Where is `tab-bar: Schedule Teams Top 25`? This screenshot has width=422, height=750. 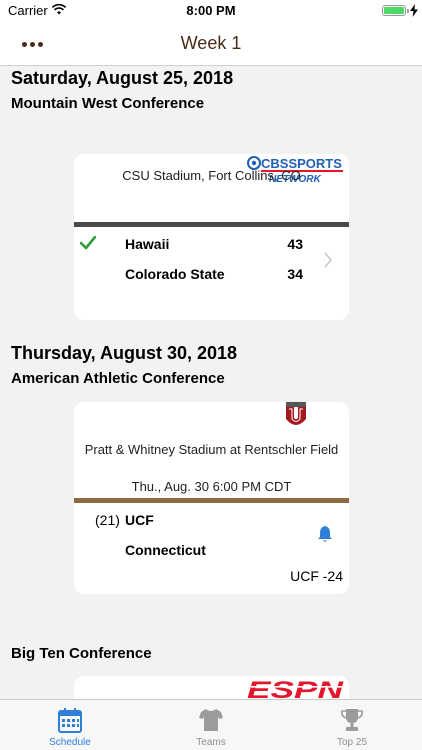
tab-bar: Schedule Teams Top 25 is located at coordinates (211, 724).